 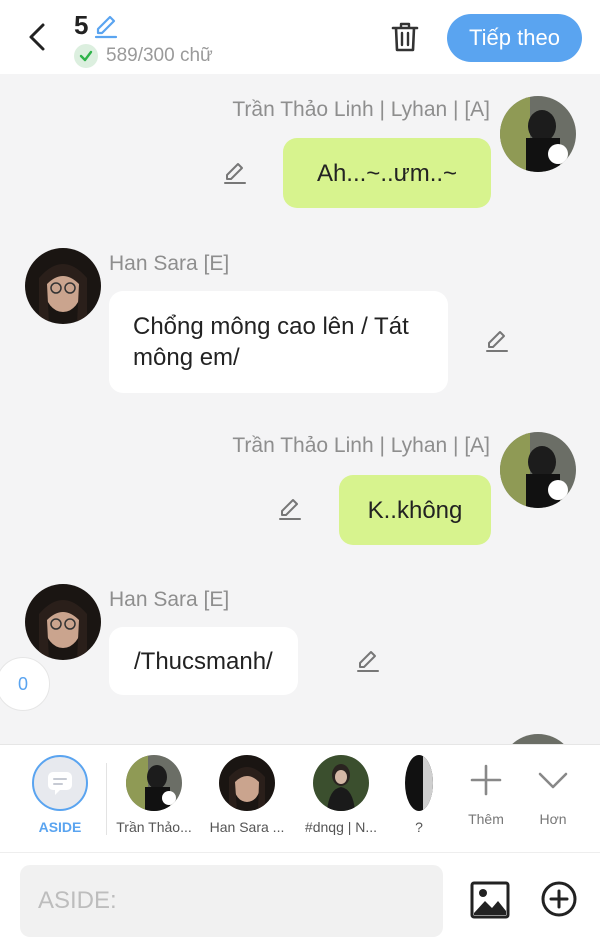 What do you see at coordinates (231, 901) in the screenshot?
I see `aside-input` at bounding box center [231, 901].